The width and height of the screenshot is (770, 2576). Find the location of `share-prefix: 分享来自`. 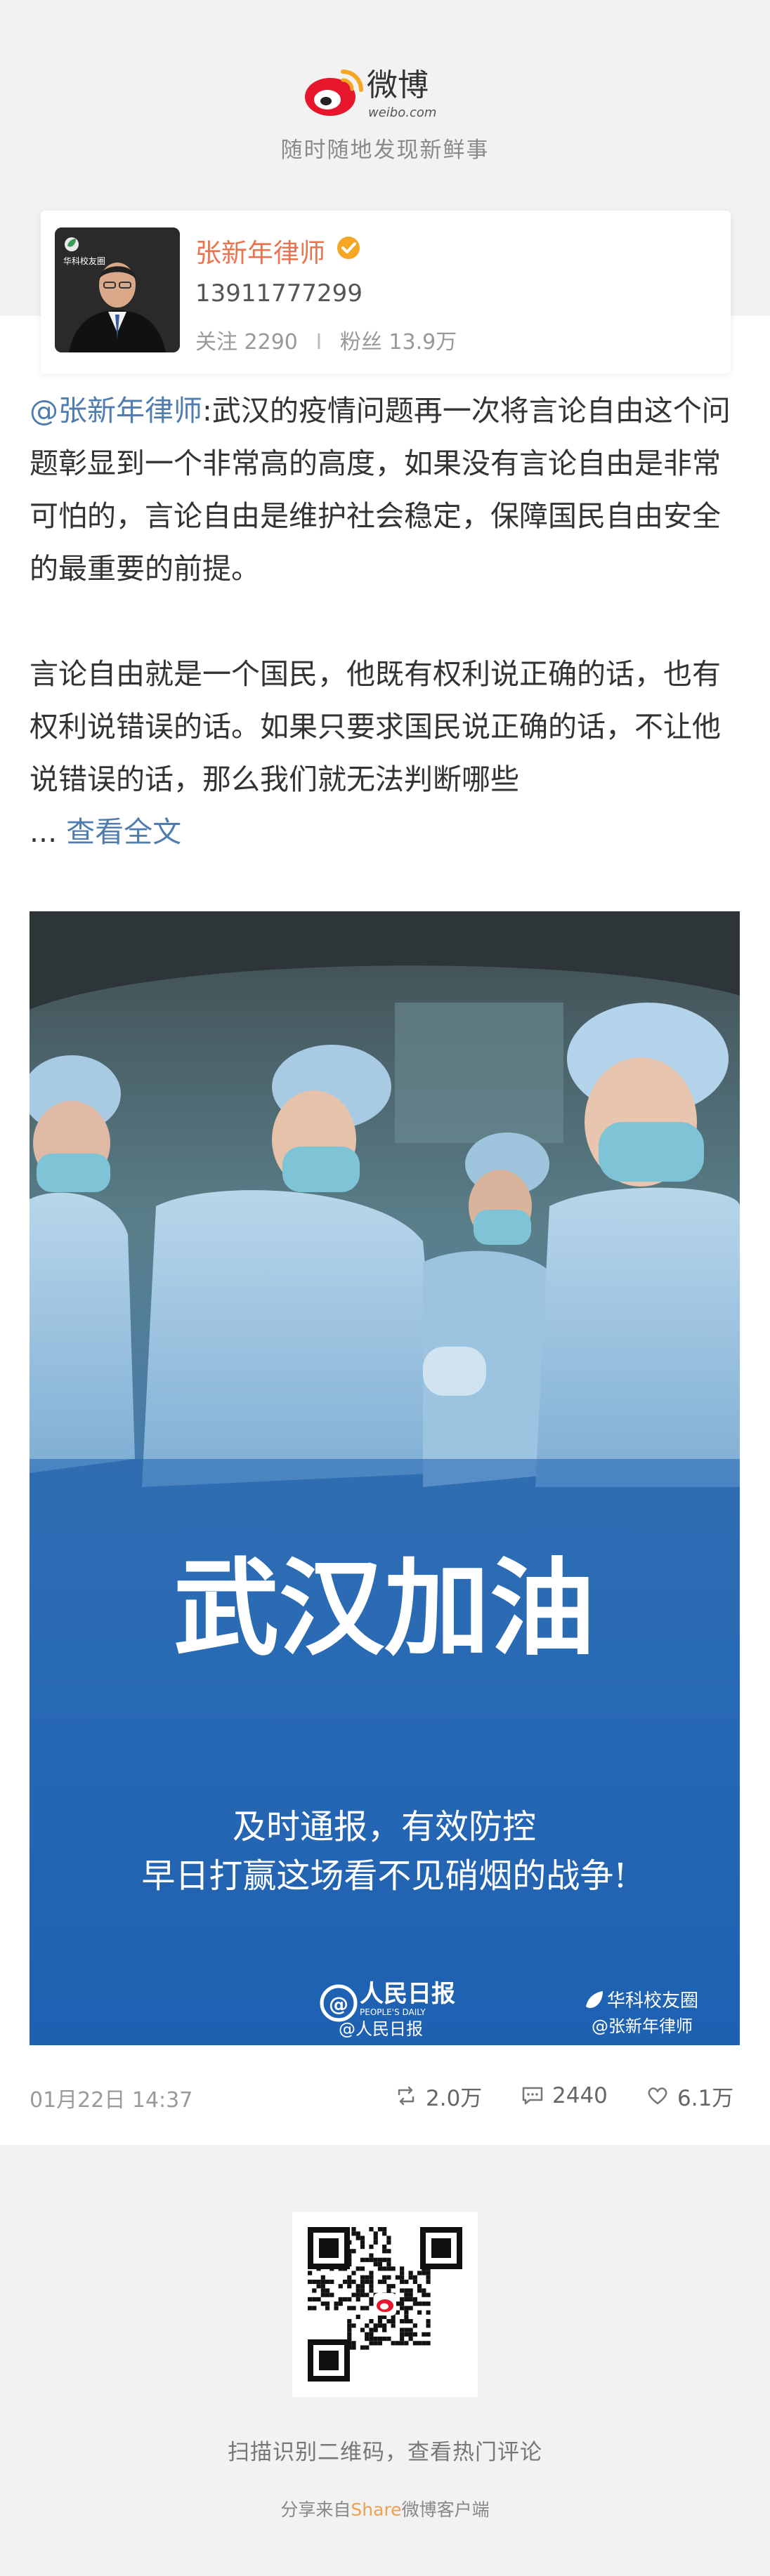

share-prefix: 分享来自 is located at coordinates (315, 2509).